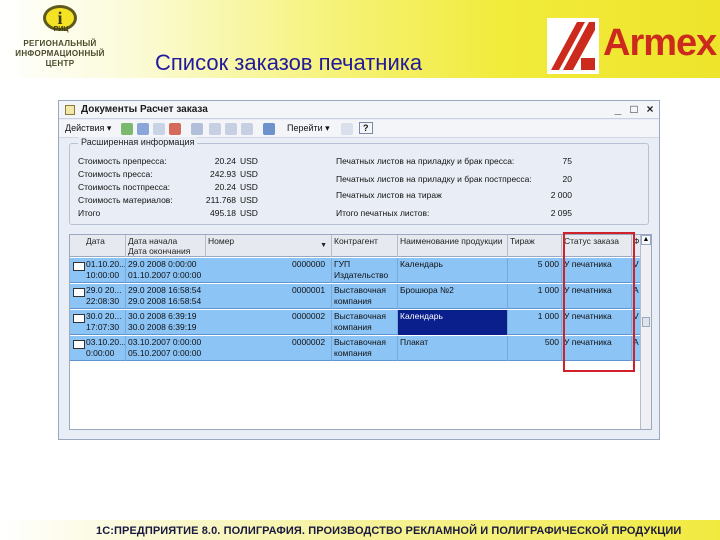  Describe the element at coordinates (561, 213) in the screenshot. I see `total-sheets-value: 2 095` at that location.